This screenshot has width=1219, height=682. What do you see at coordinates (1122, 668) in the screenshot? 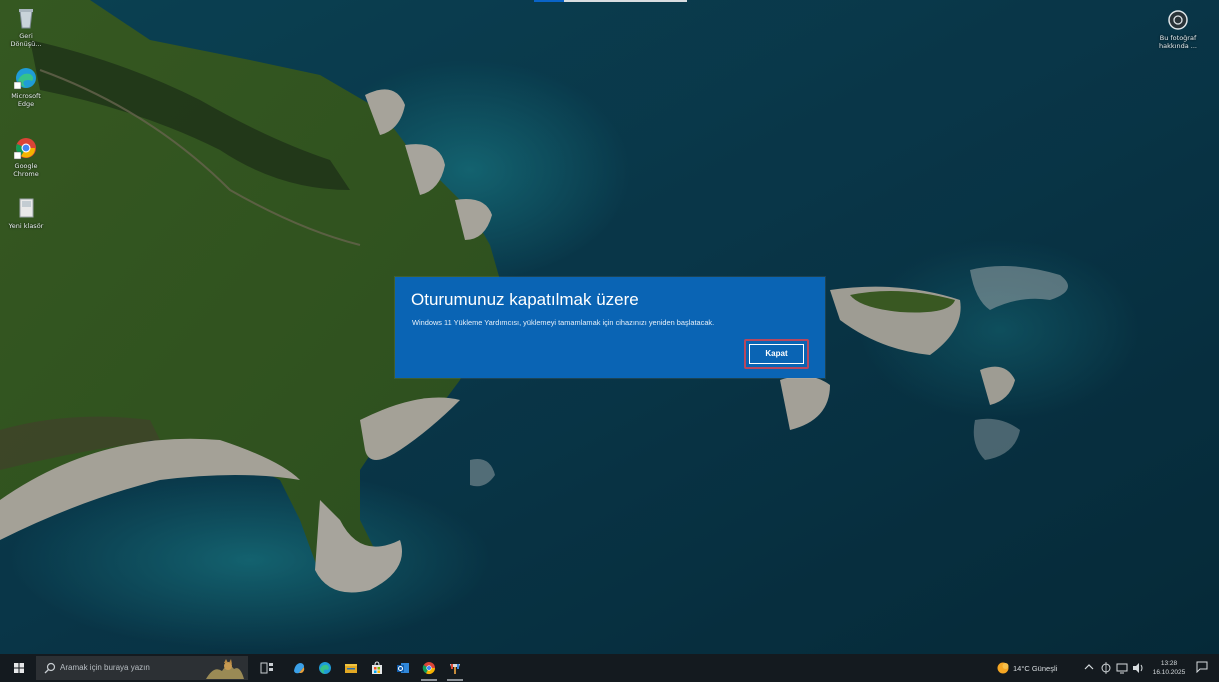
I see `display-icon` at bounding box center [1122, 668].